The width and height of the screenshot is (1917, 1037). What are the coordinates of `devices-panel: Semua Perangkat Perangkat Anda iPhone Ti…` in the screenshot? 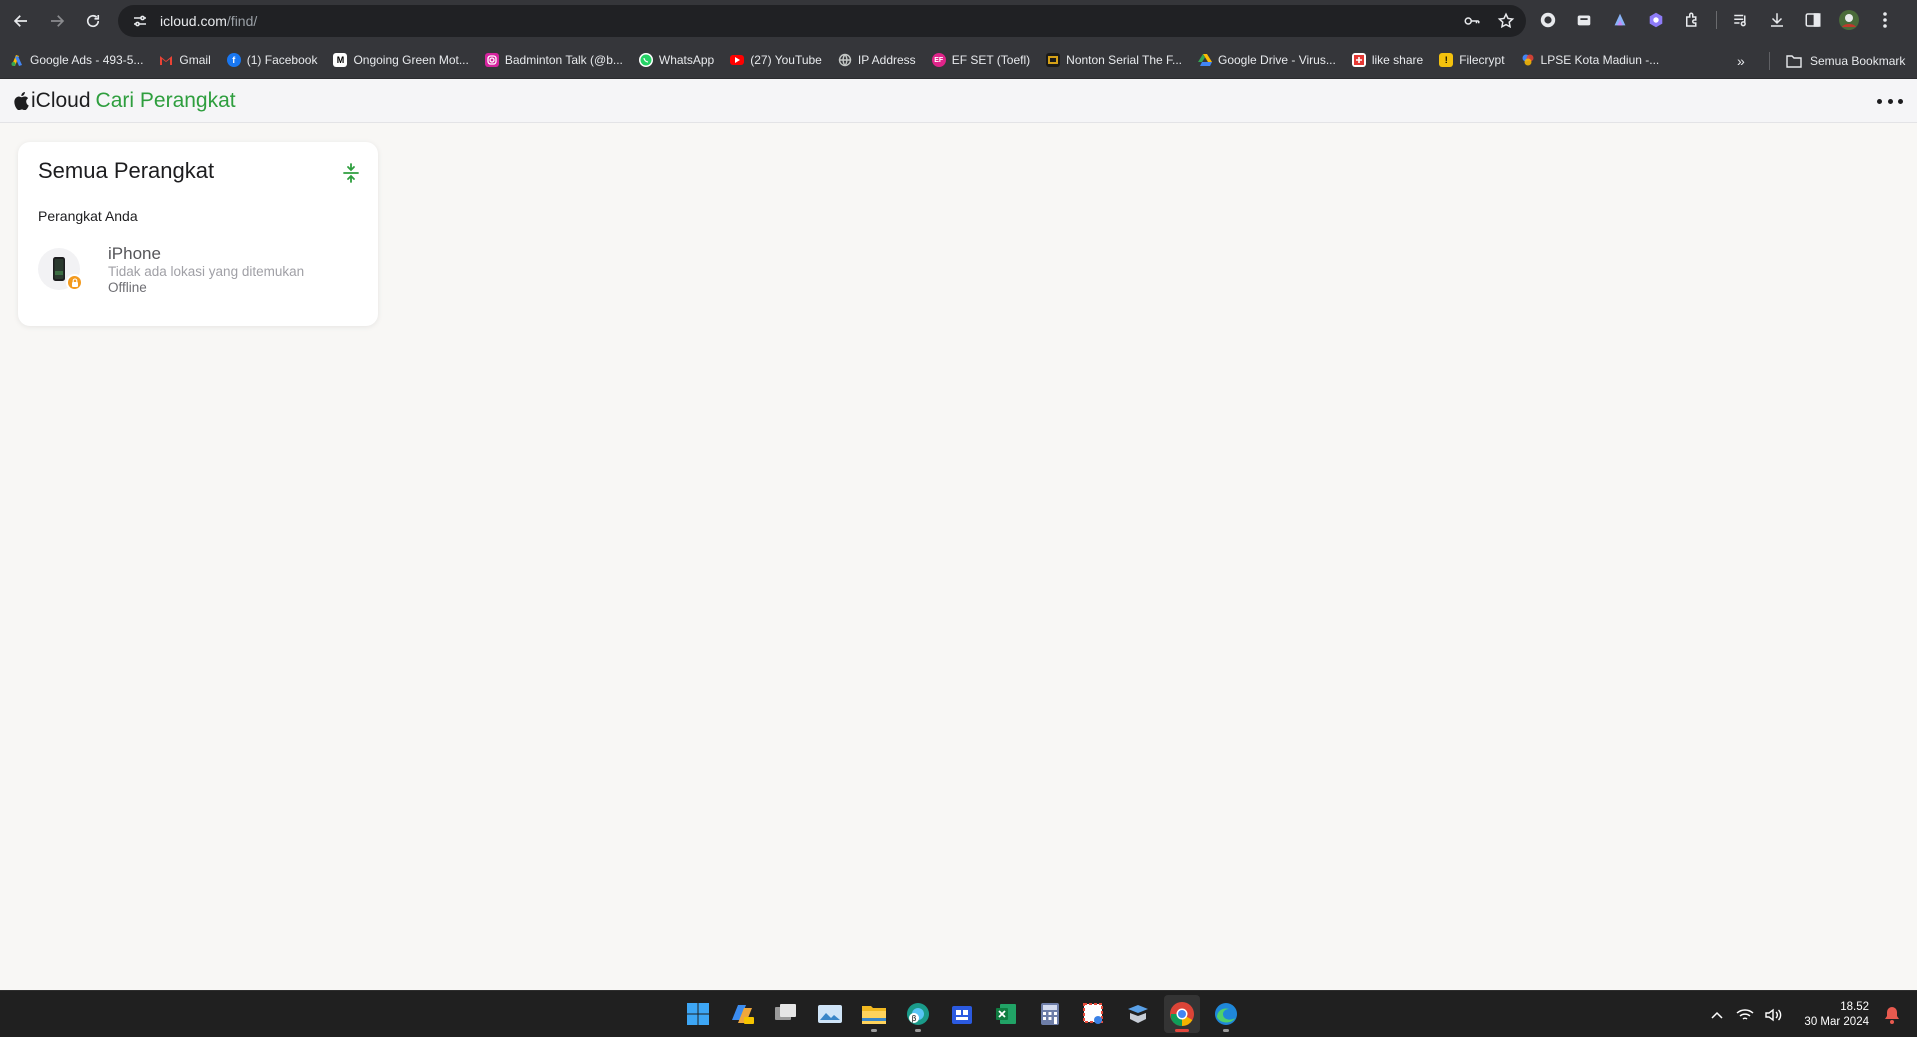 It's located at (198, 234).